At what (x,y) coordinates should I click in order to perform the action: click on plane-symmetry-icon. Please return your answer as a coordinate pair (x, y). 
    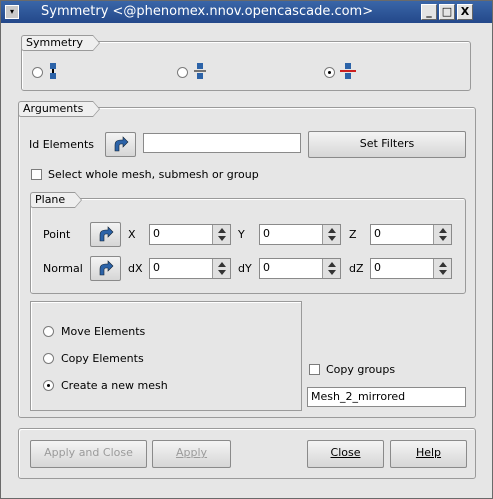
    Looking at the image, I should click on (348, 71).